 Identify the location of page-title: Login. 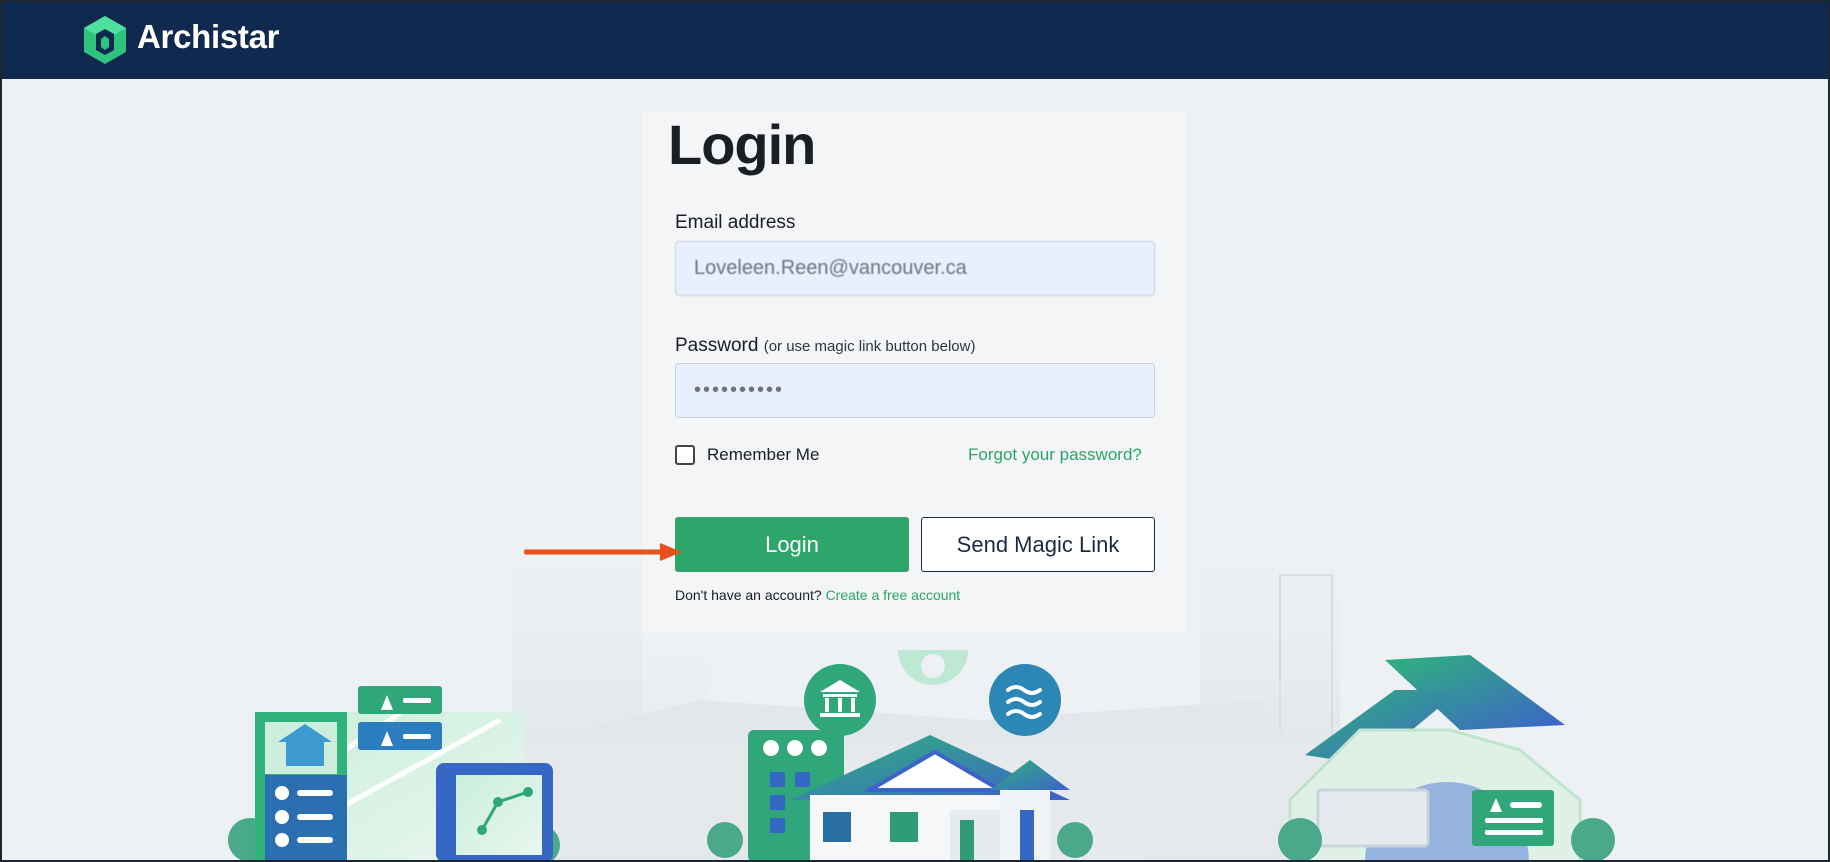
(742, 144).